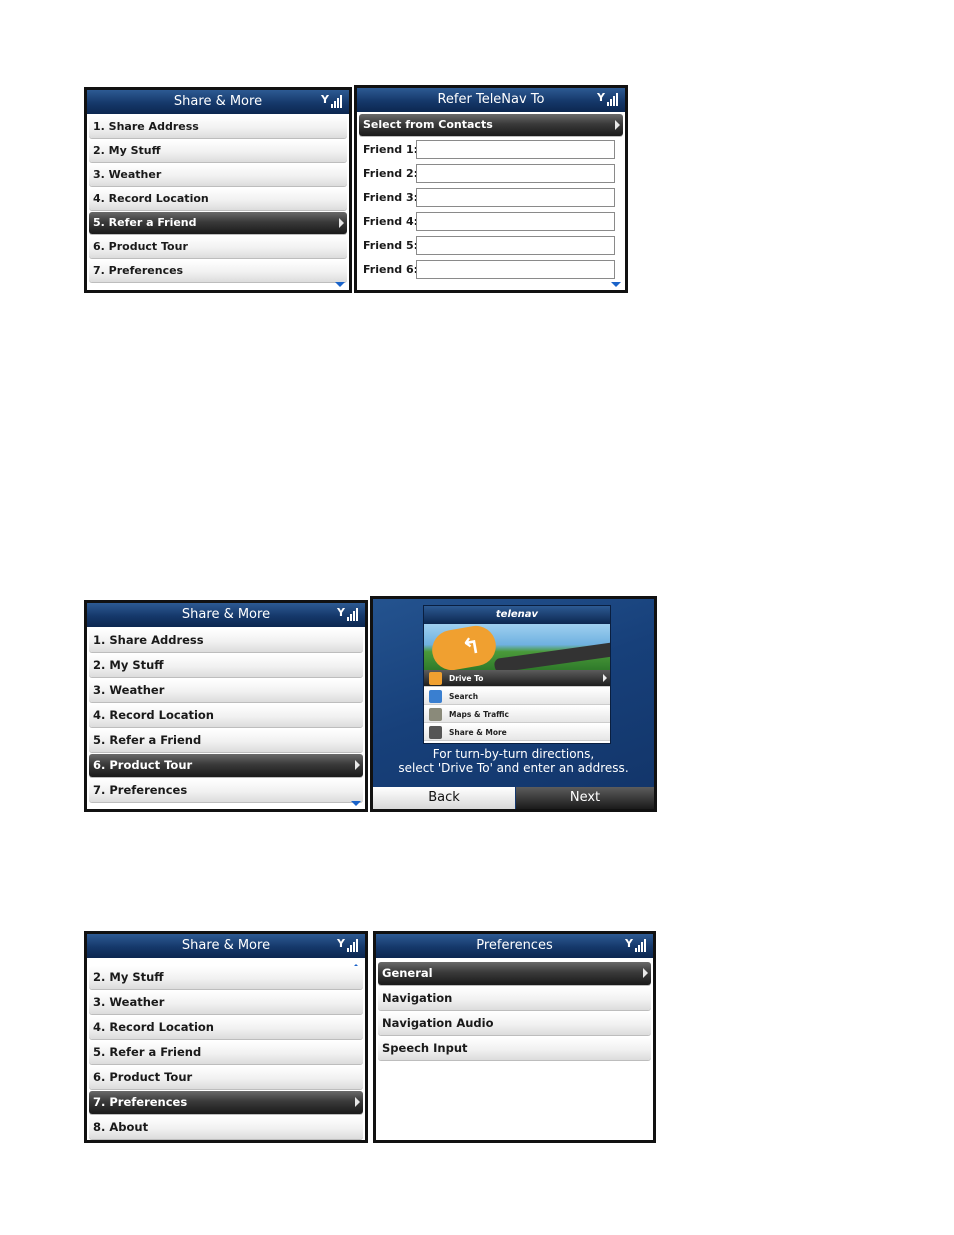 This screenshot has width=954, height=1235. I want to click on drive-banner: ↰, so click(517, 647).